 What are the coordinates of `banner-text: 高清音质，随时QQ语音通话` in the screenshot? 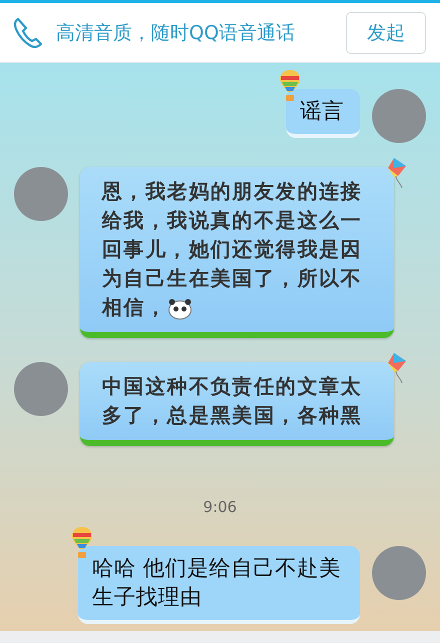 It's located at (176, 33).